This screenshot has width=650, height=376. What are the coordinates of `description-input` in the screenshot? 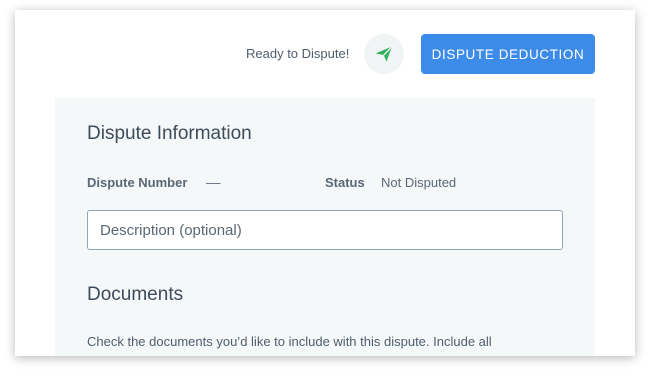 It's located at (325, 230).